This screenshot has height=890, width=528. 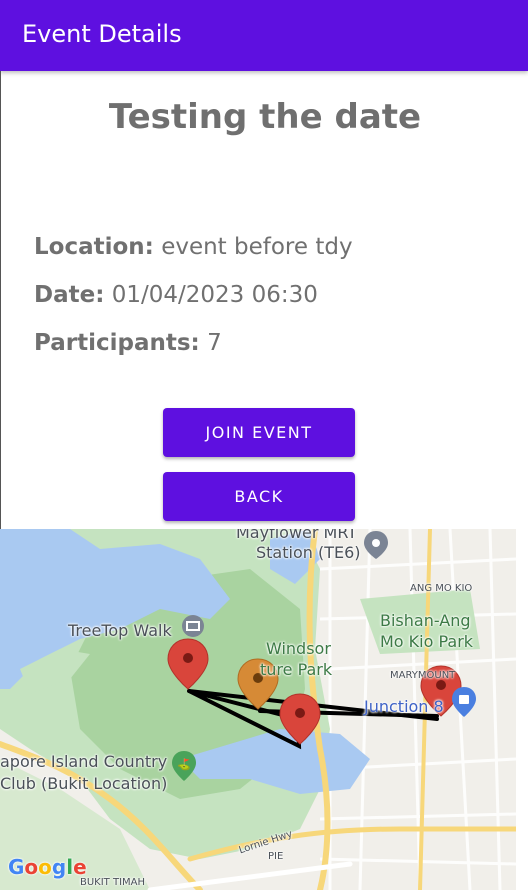 I want to click on participants-row: Participants: 7, so click(x=128, y=343).